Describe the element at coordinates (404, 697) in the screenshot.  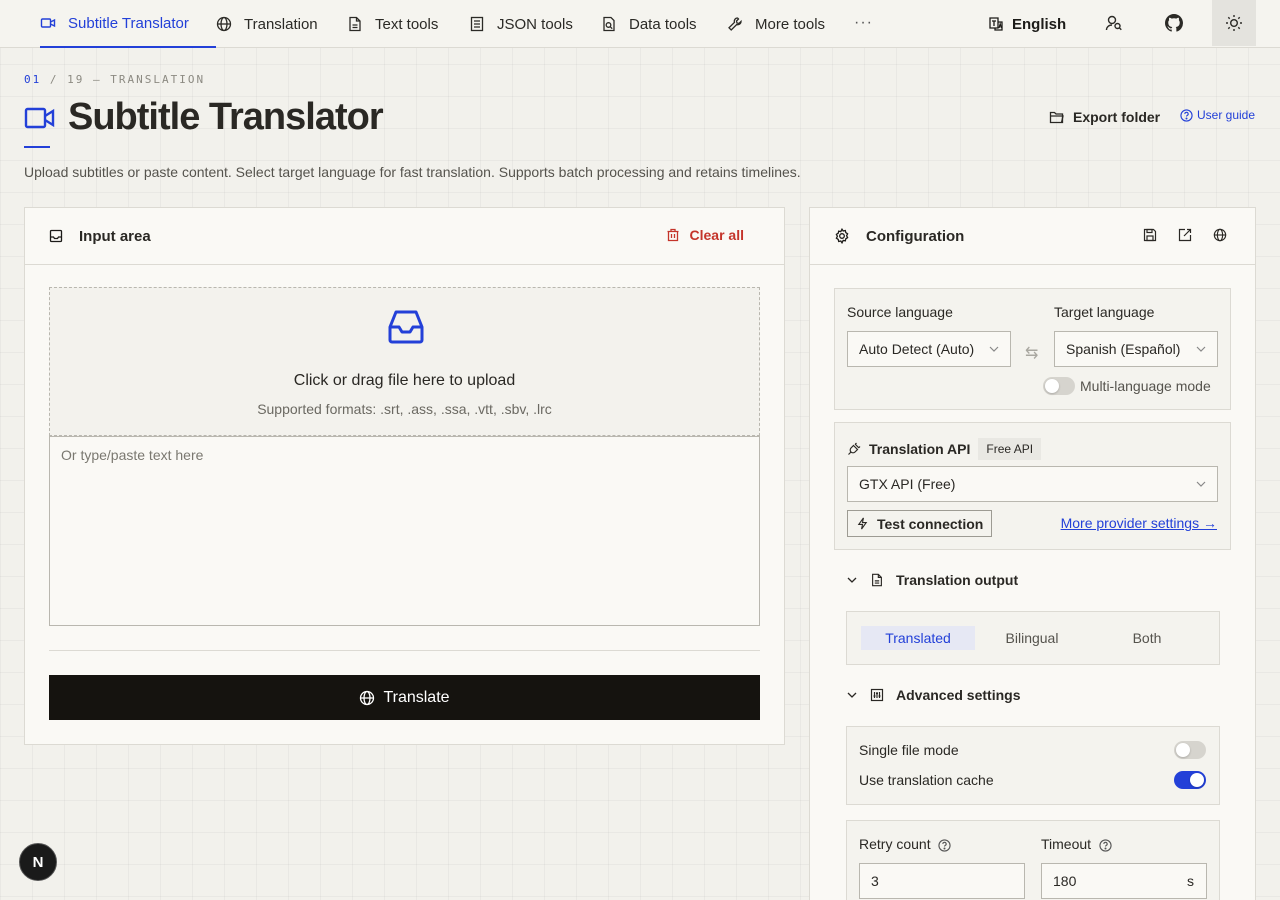
I see `translate-button: Translate` at that location.